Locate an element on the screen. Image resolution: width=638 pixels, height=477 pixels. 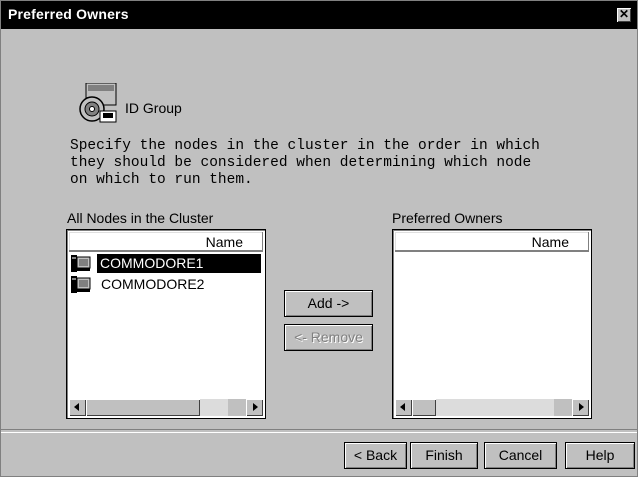
cancel-button: Cancel is located at coordinates (520, 455).